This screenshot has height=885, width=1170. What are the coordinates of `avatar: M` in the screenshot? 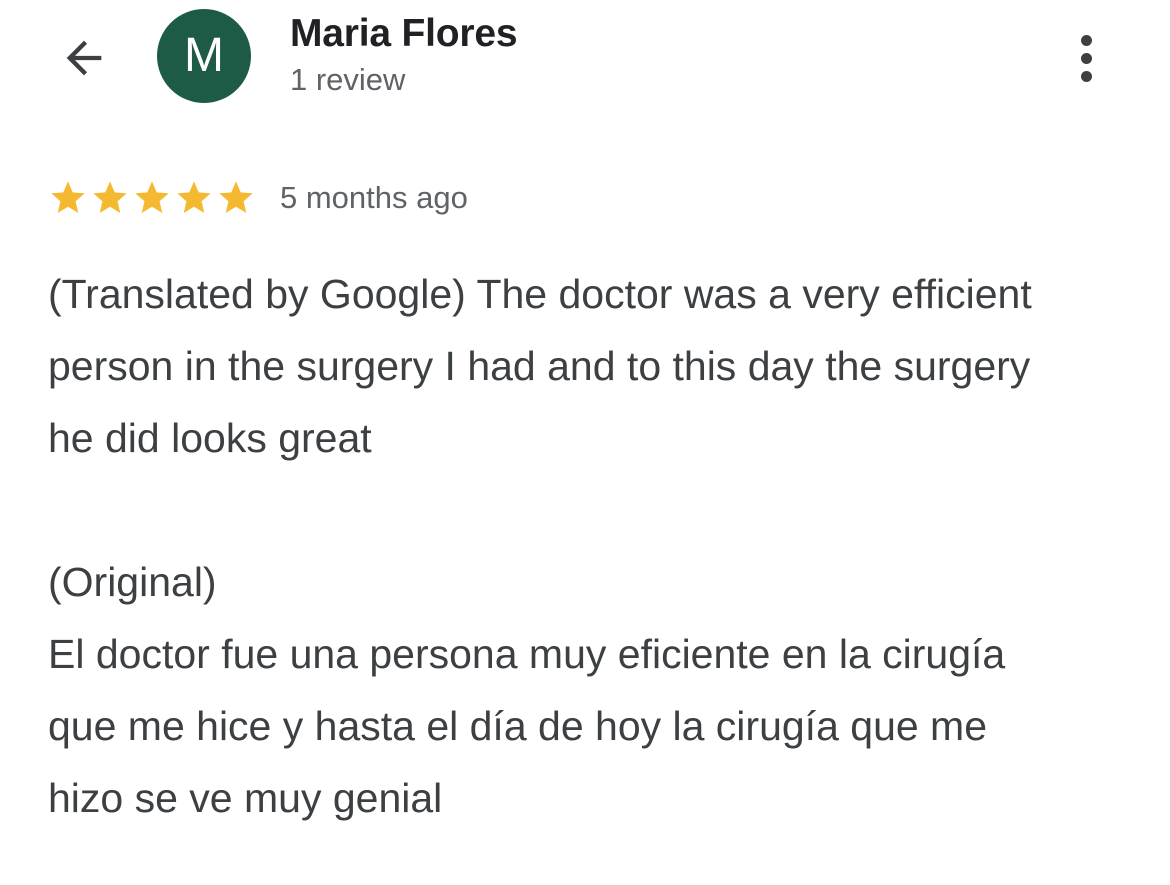 It's located at (204, 56).